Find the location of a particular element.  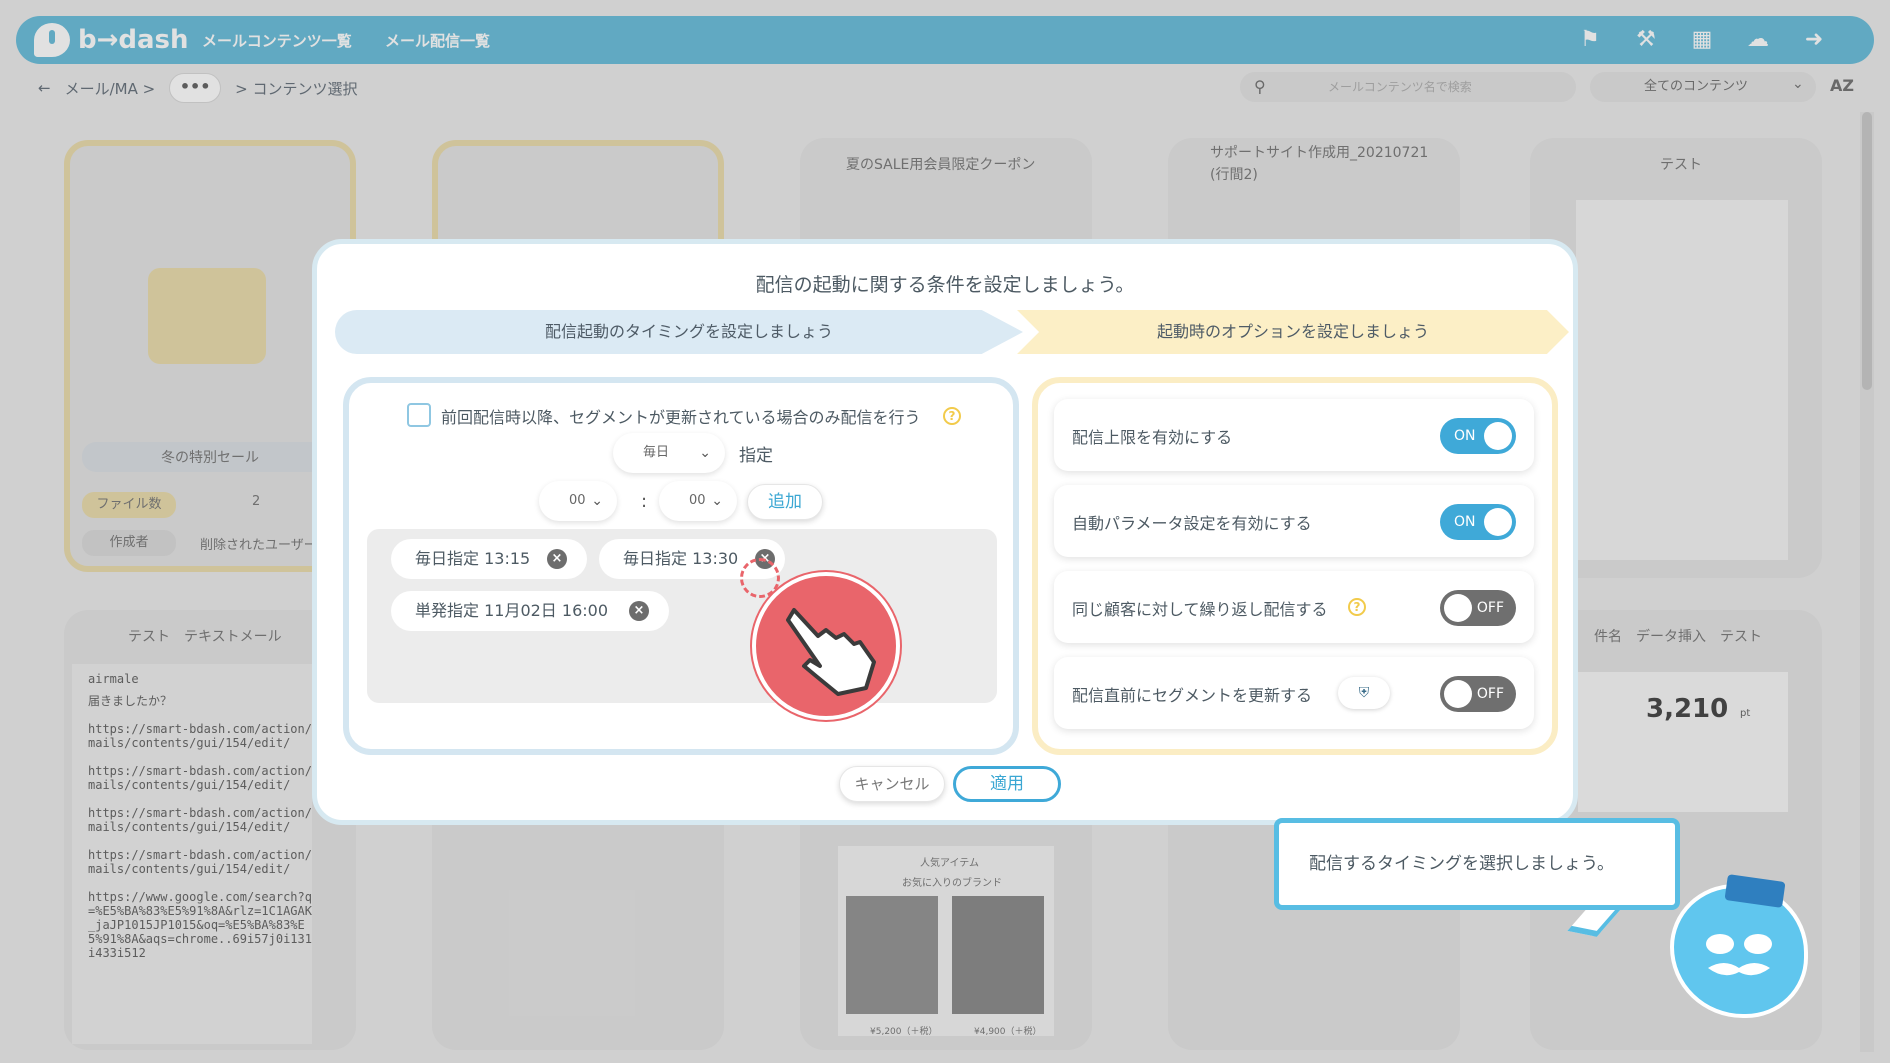

schedule-chip: 毎日指定 13:15 × is located at coordinates (489, 559).